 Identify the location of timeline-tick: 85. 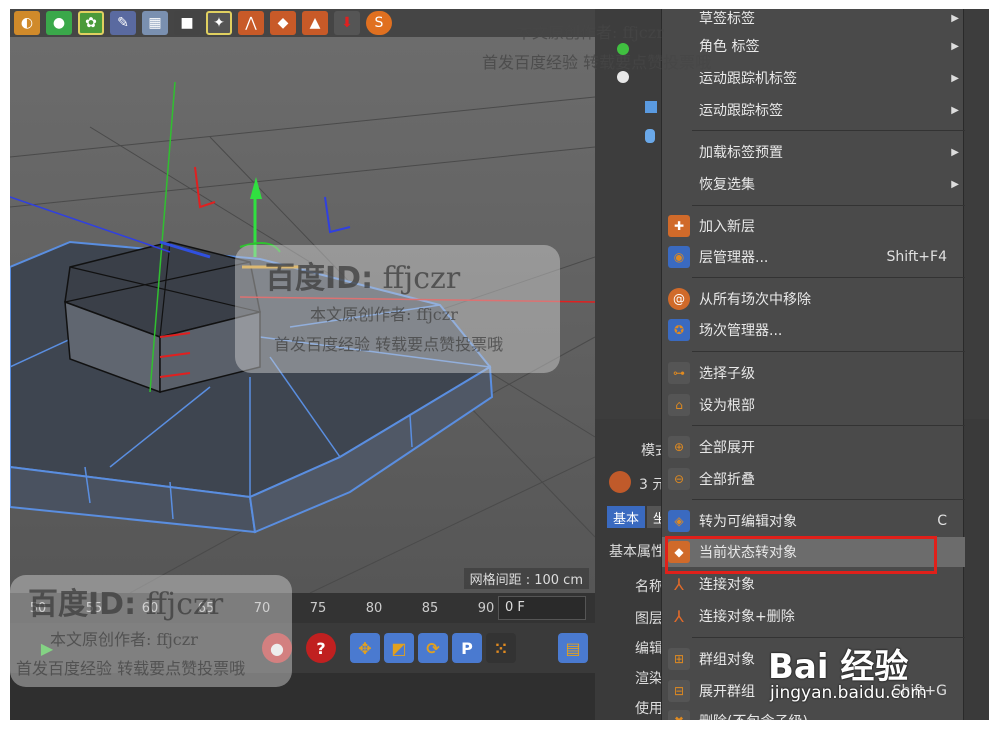
(430, 608).